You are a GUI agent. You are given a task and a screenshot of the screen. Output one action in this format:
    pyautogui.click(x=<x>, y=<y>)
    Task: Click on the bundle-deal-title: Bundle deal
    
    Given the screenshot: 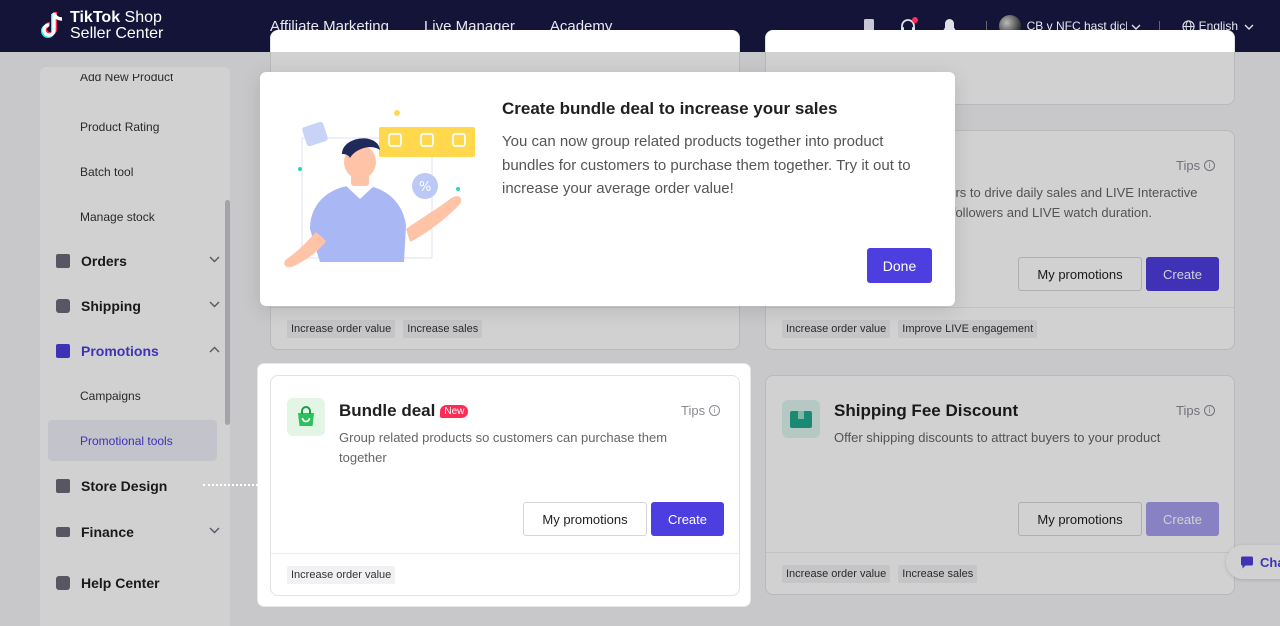 What is the action you would take?
    pyautogui.click(x=387, y=410)
    